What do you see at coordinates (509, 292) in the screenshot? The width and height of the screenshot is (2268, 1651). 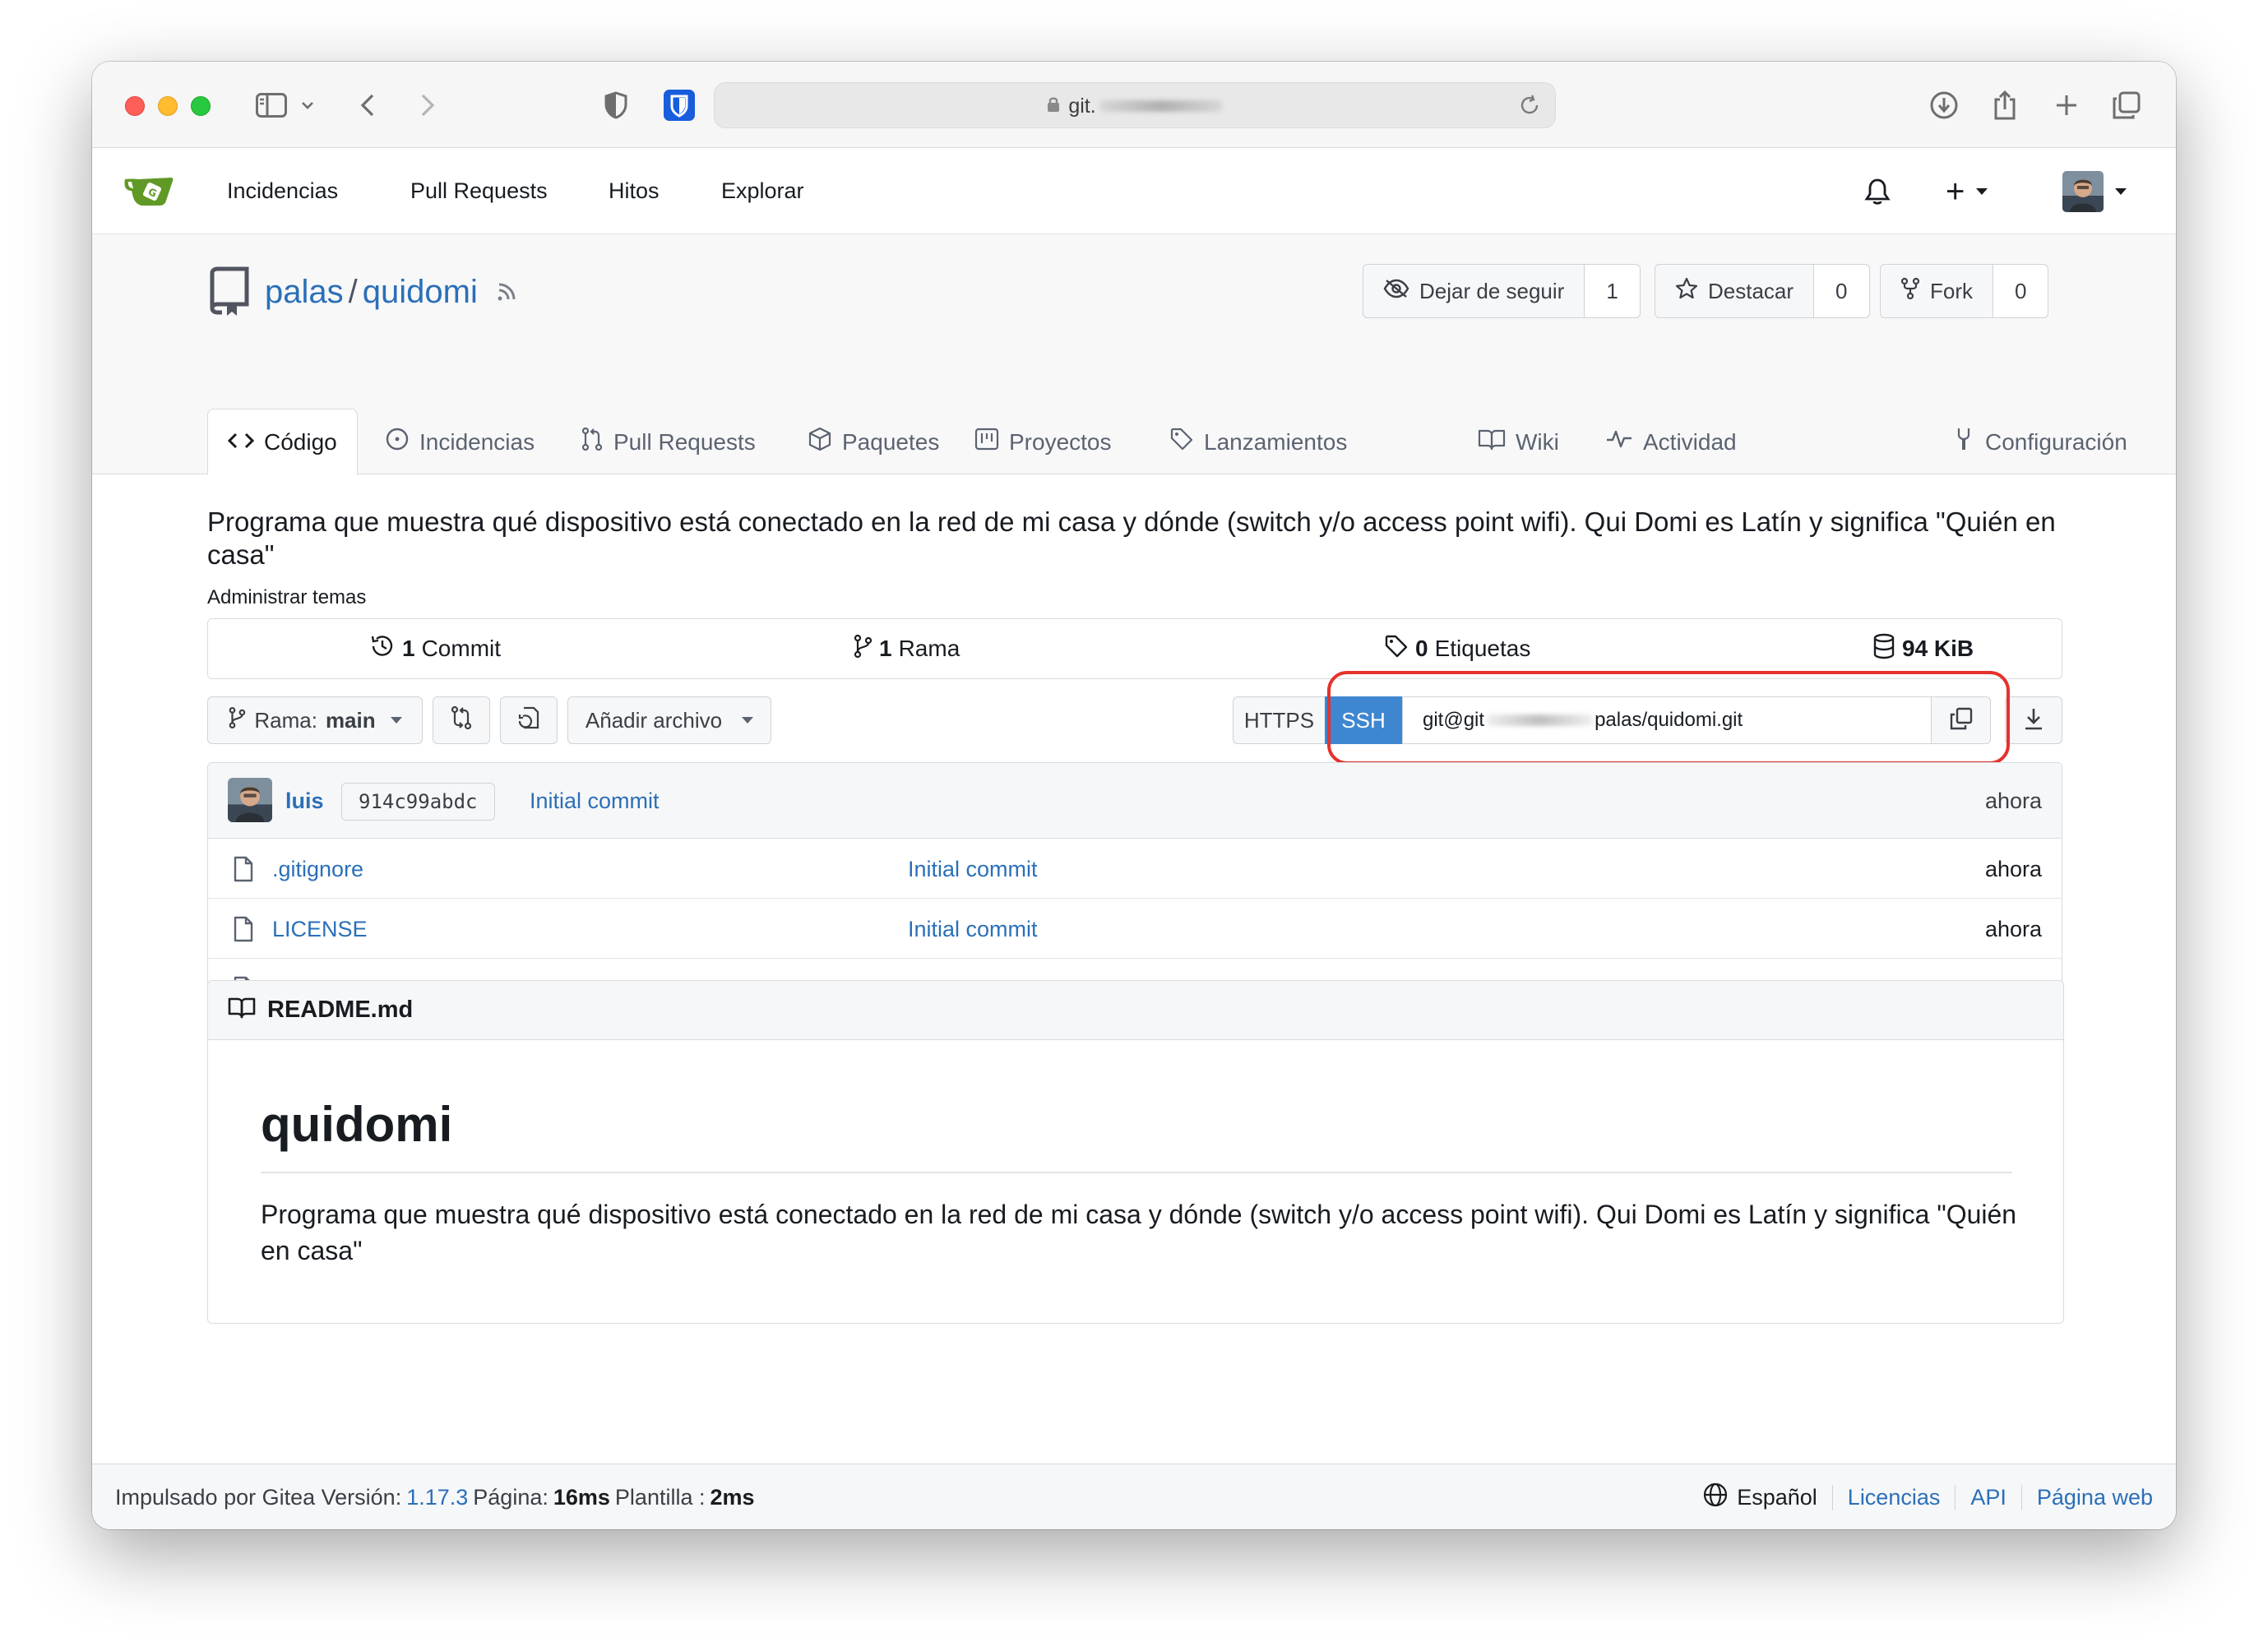 I see `rss-icon` at bounding box center [509, 292].